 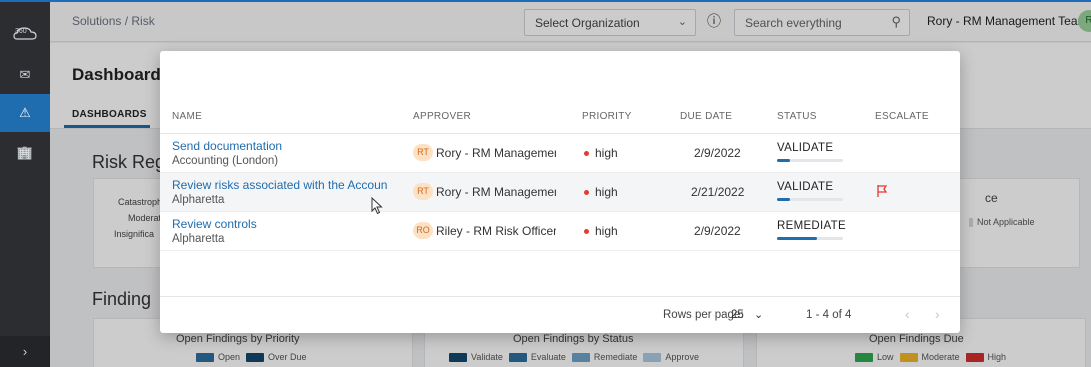 I want to click on warning-icon: ⚠, so click(x=25, y=112).